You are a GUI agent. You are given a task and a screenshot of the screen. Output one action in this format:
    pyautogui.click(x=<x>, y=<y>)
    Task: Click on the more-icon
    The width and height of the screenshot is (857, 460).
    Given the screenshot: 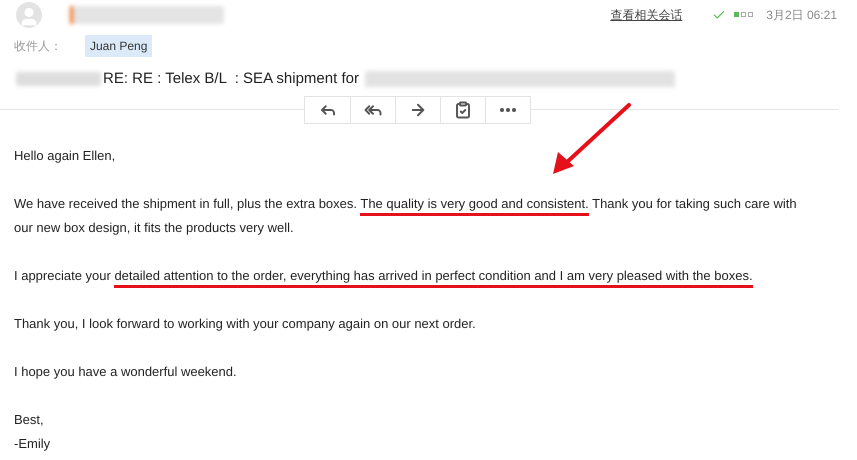 What is the action you would take?
    pyautogui.click(x=508, y=110)
    